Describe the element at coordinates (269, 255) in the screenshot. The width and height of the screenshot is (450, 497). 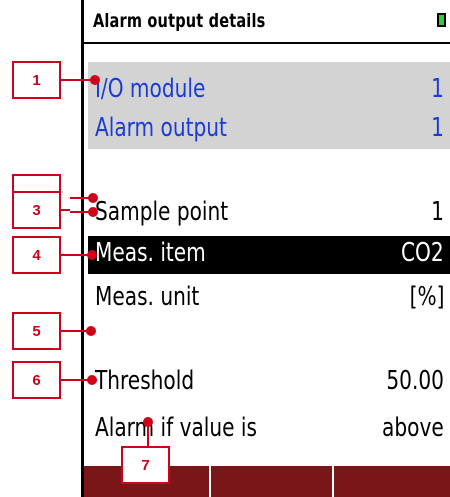
I see `meas-item-row: Meas. item CO2` at that location.